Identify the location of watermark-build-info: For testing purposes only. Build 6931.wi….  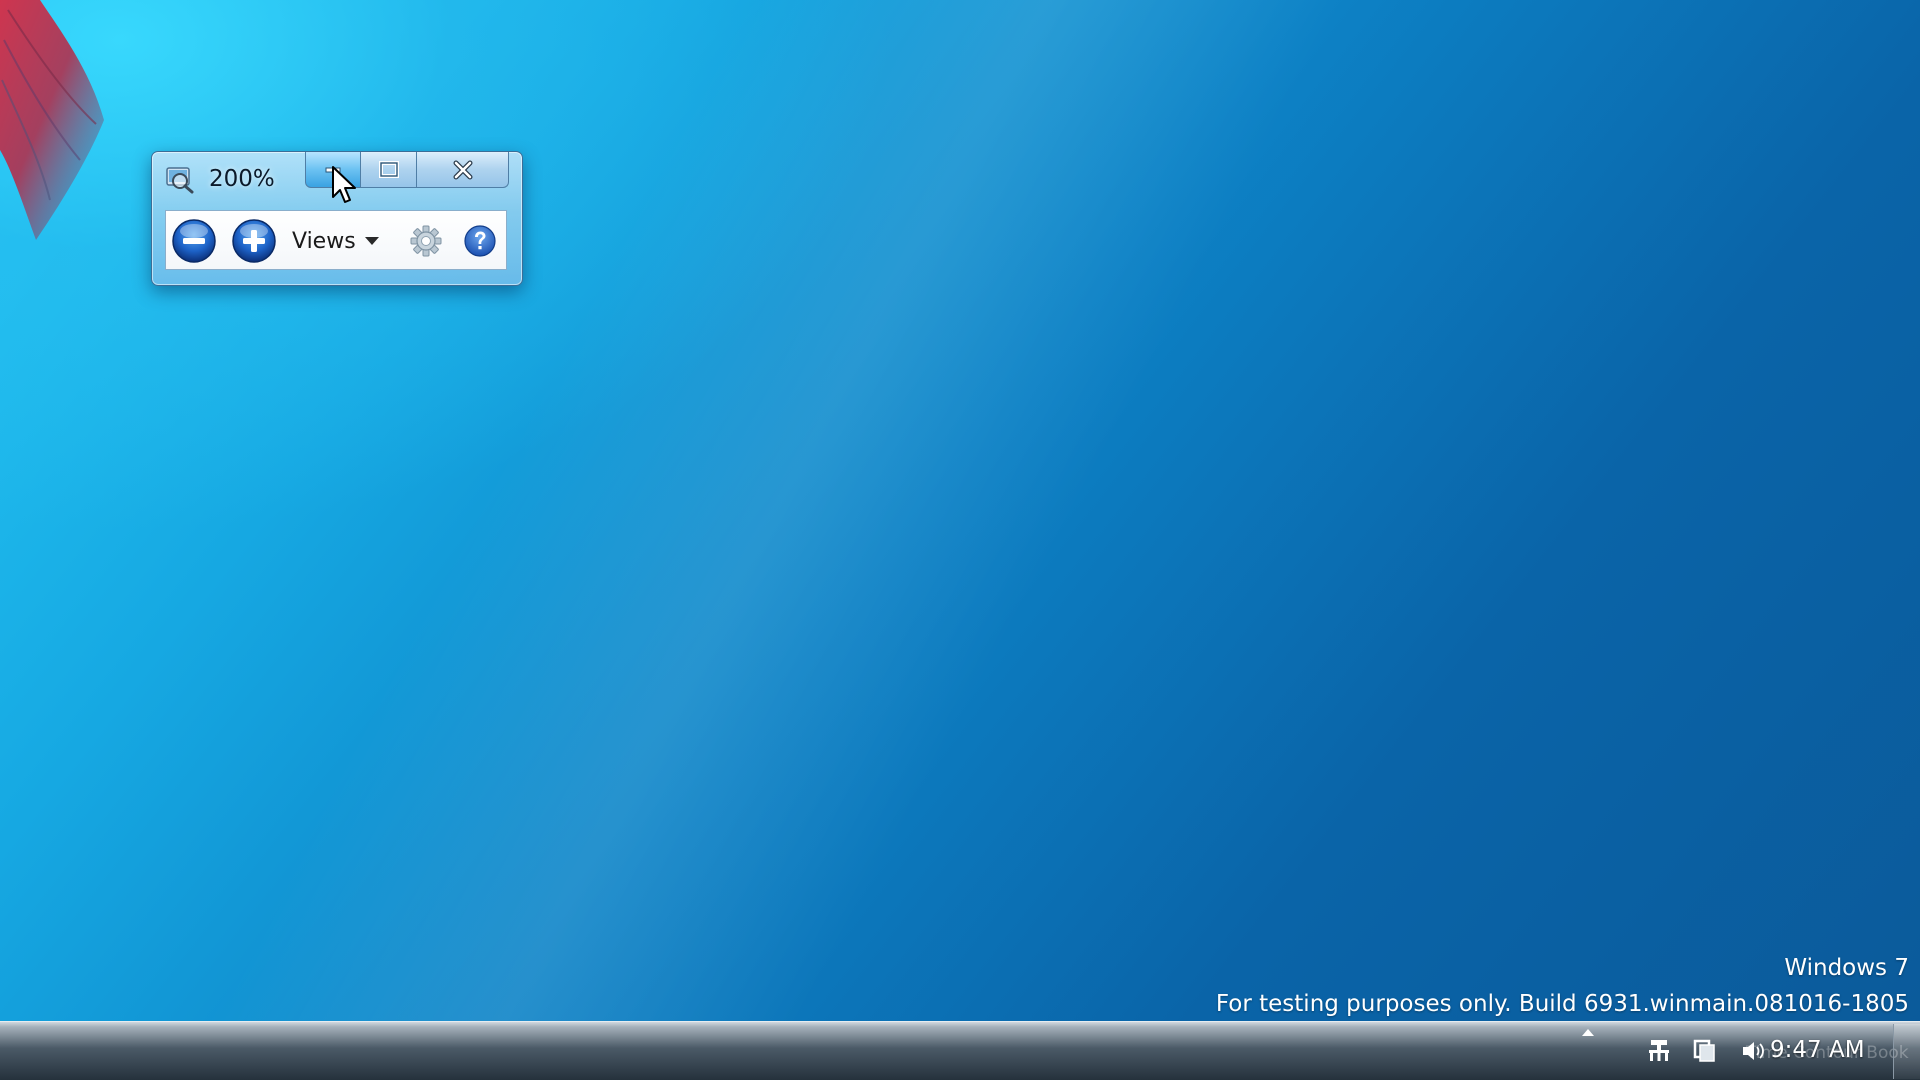
(1562, 1004).